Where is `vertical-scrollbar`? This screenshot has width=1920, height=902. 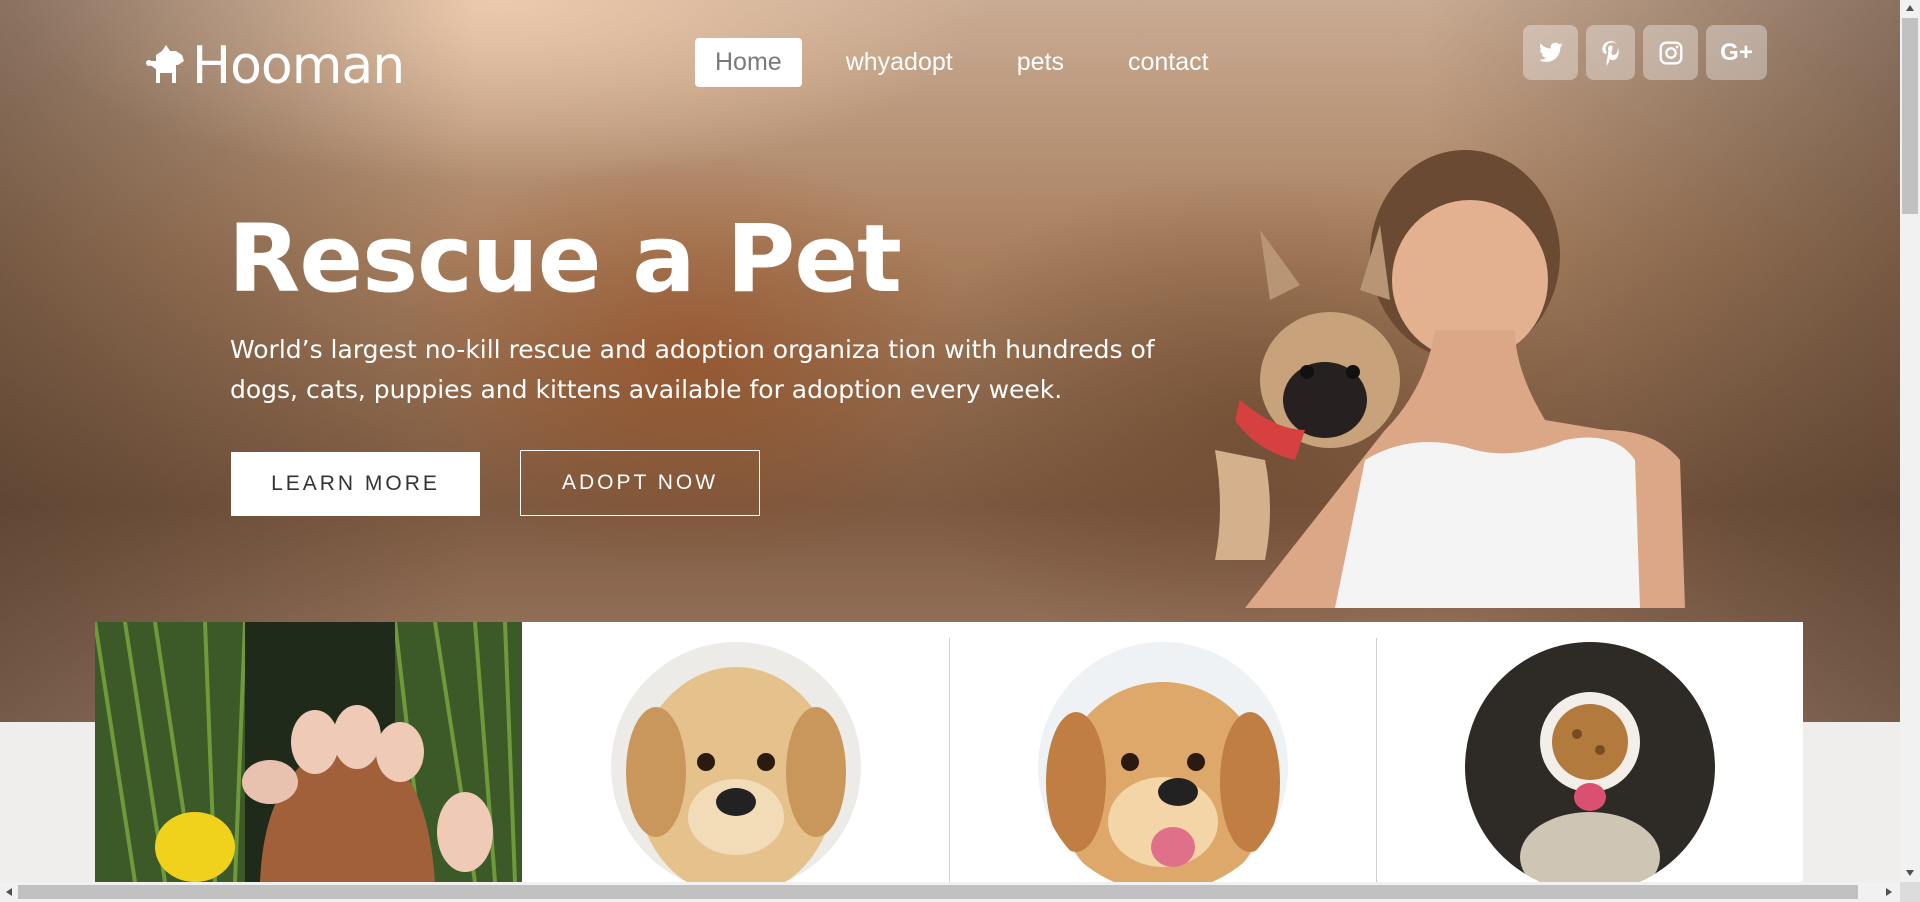
vertical-scrollbar is located at coordinates (1910, 441).